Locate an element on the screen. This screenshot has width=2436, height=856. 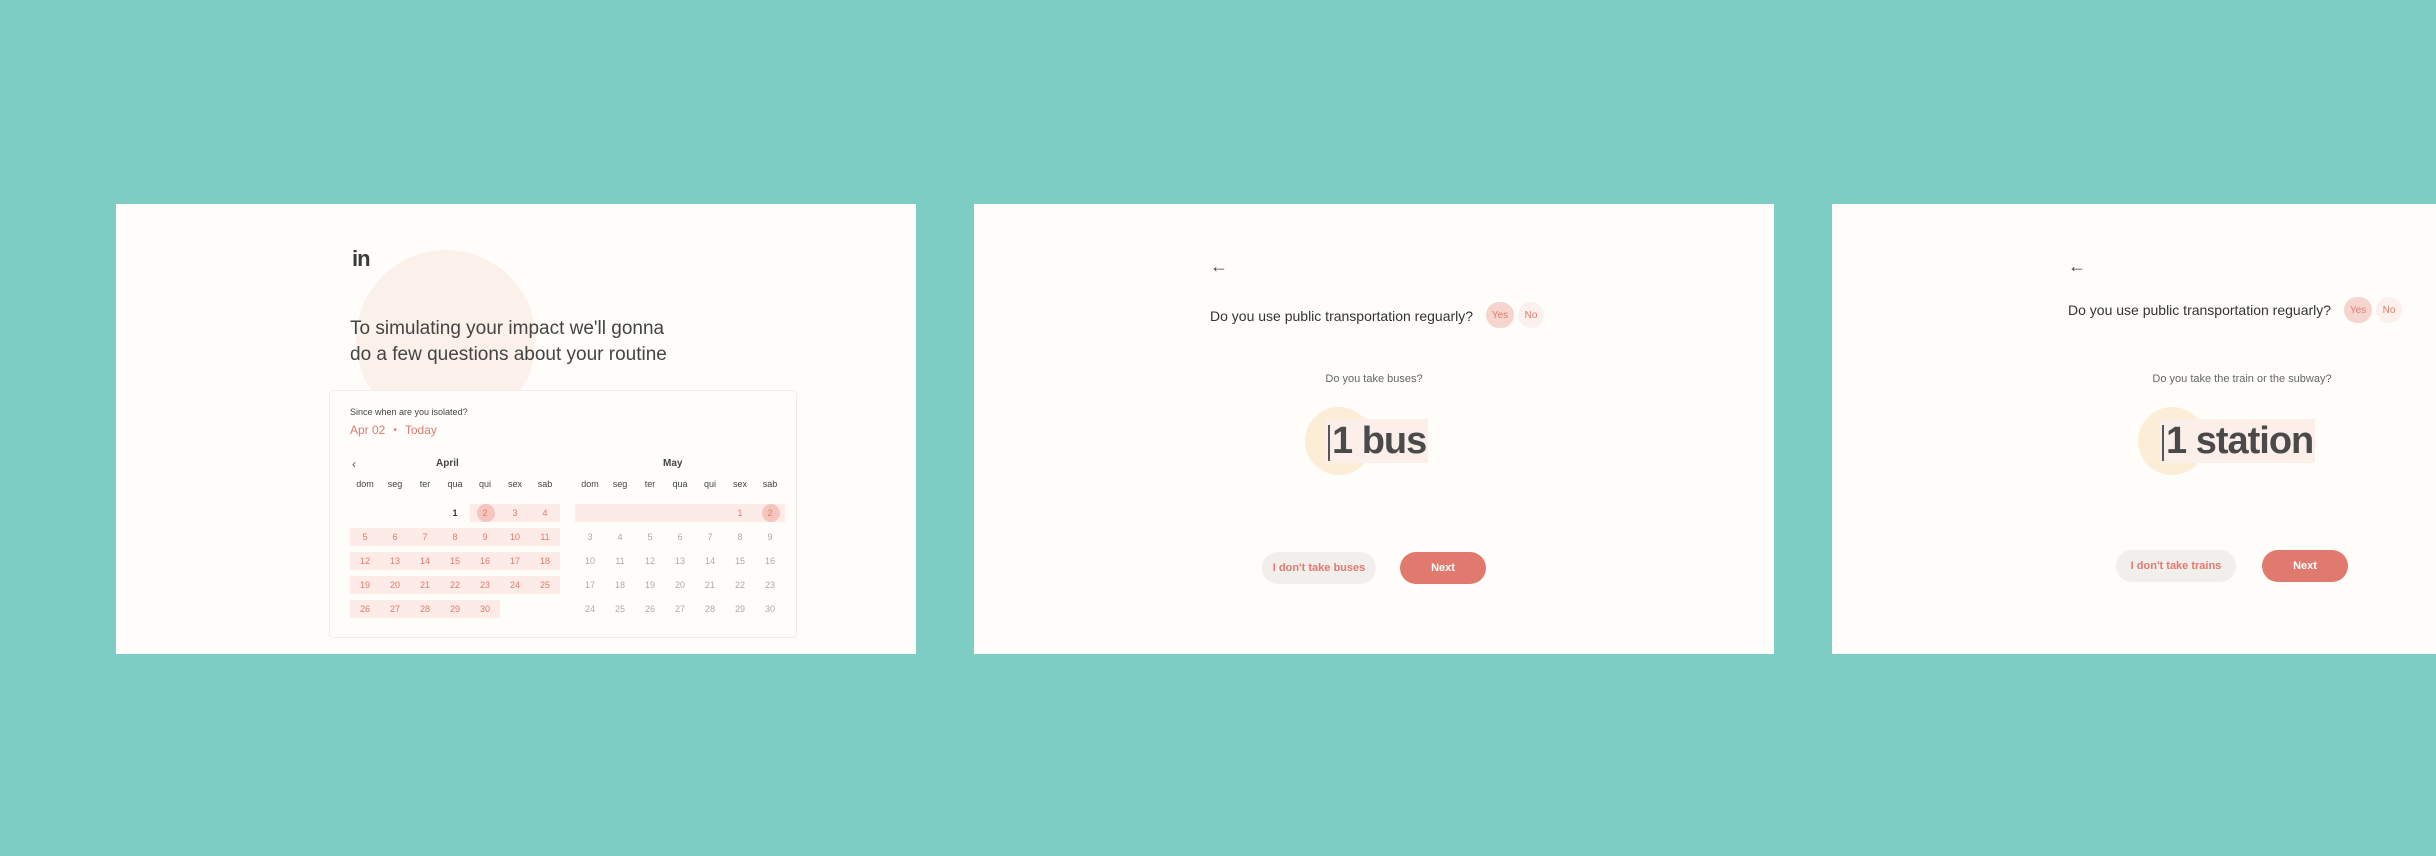
bus-question: Do you take buses? is located at coordinates (1374, 379).